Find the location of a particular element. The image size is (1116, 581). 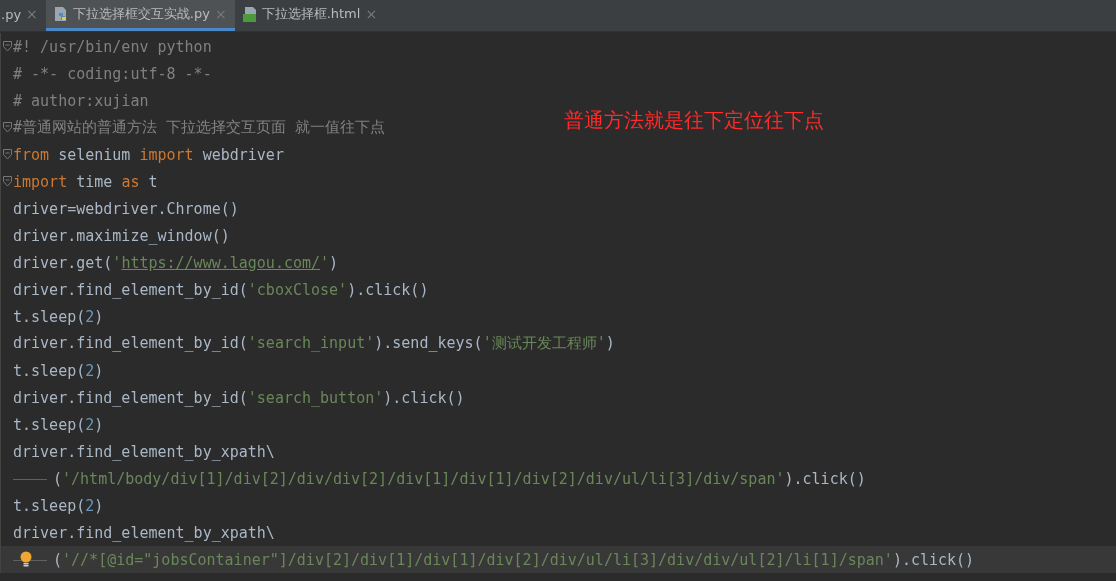

code-text: # -*- coding:utf-8 -*- is located at coordinates (112, 73).